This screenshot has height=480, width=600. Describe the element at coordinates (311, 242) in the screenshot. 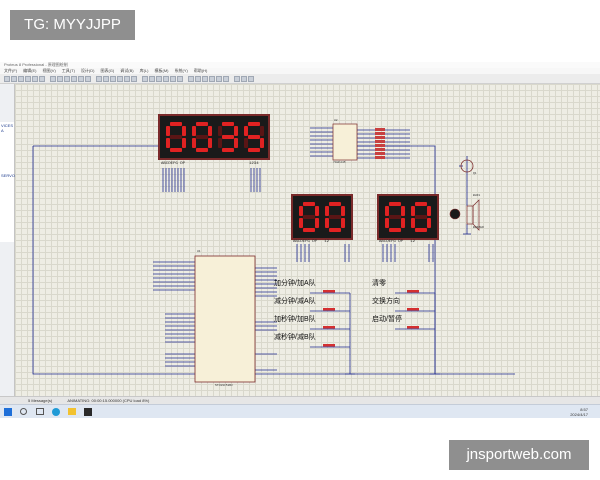

I see `left-score-pins: ABCDEFG DP 12` at that location.